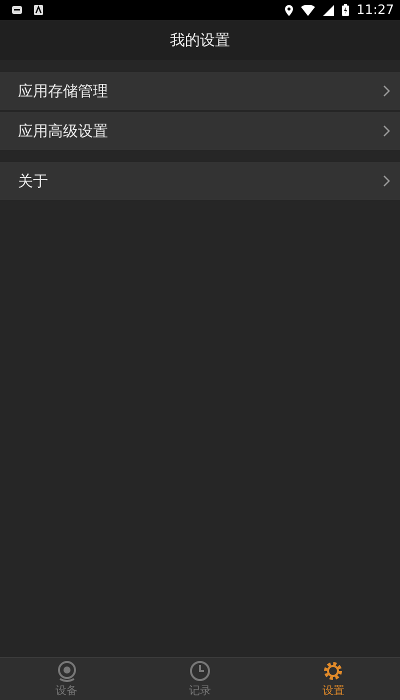 Image resolution: width=400 pixels, height=700 pixels. I want to click on clock-time: 11:27, so click(375, 10).